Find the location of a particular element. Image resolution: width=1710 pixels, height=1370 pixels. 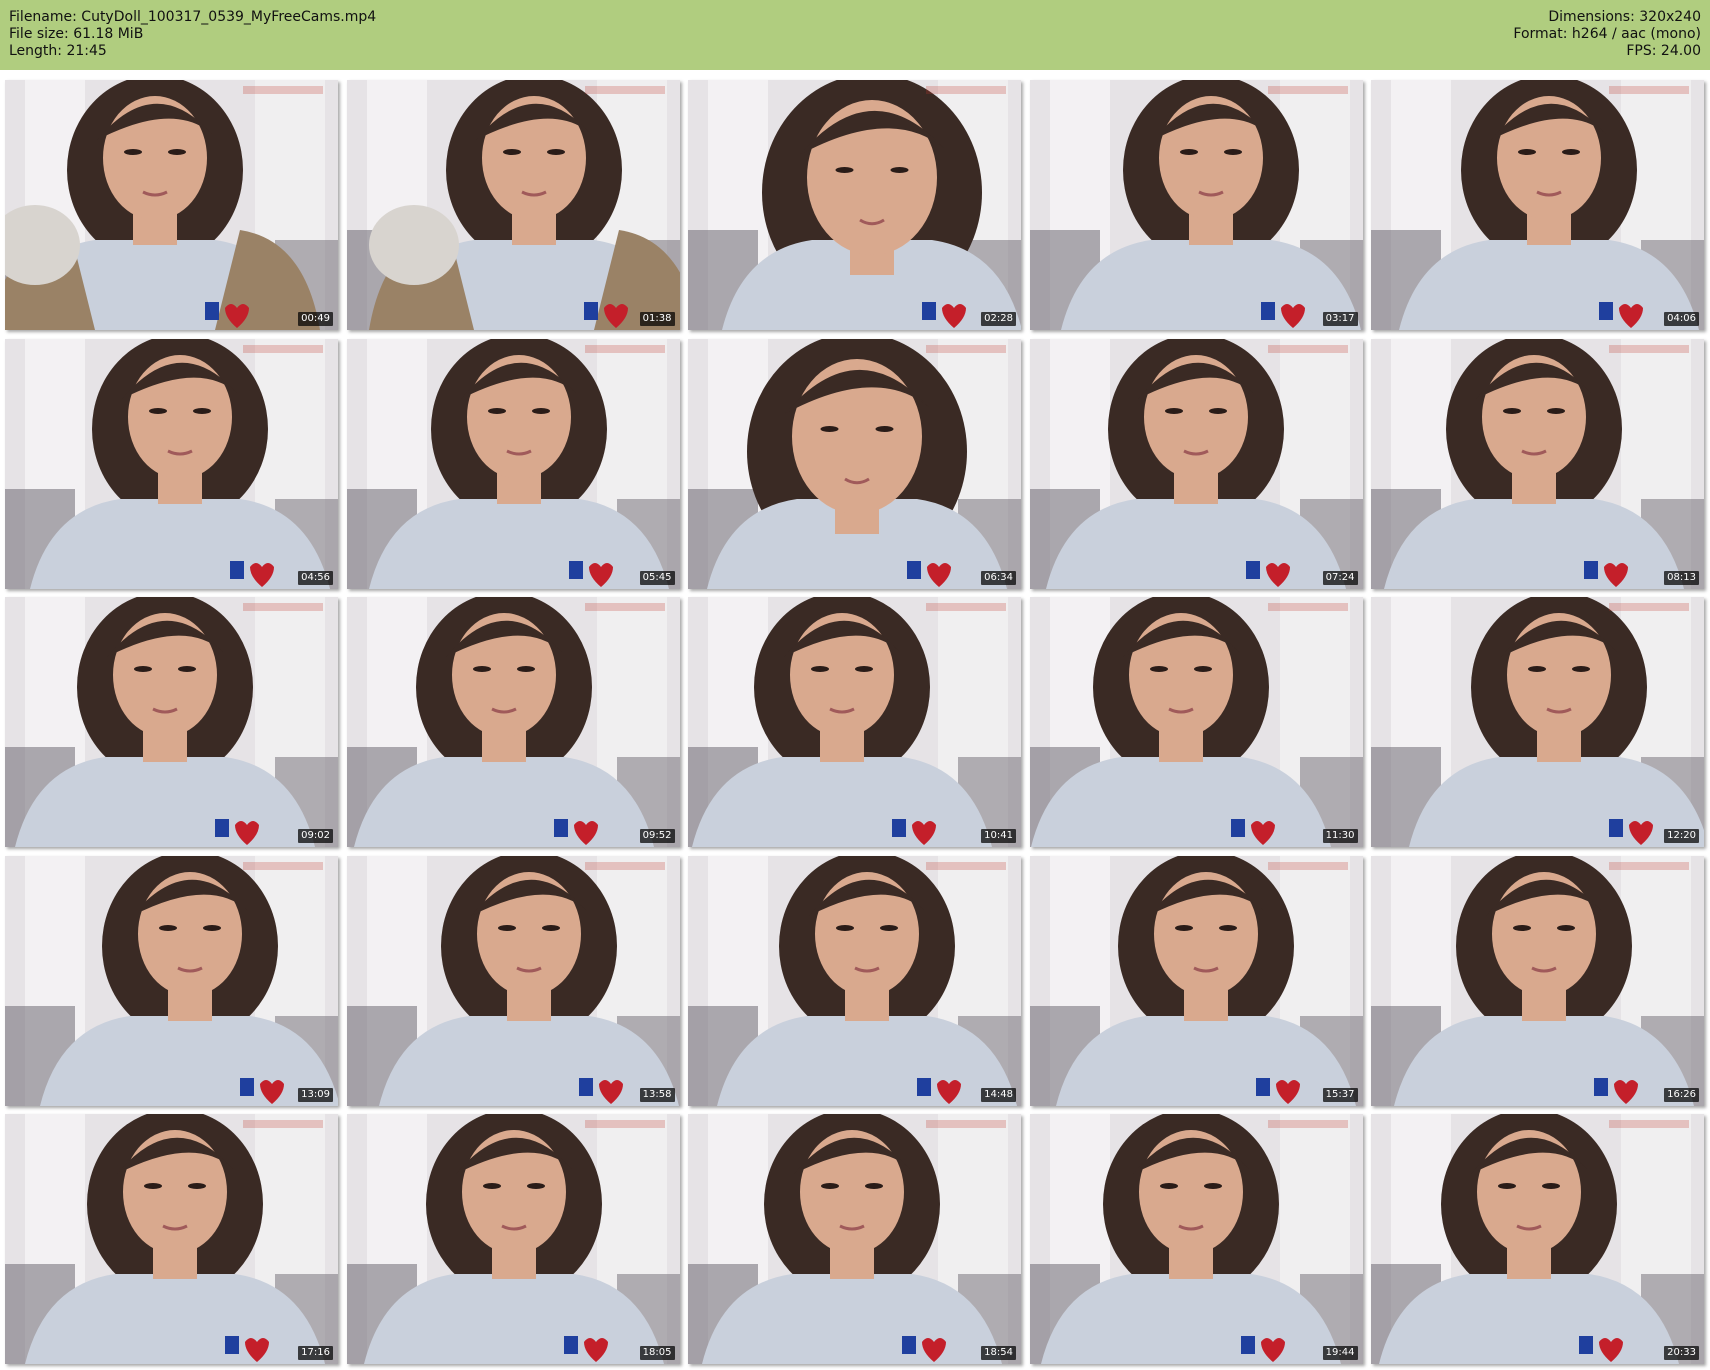

thumbnail-frame: 09:52 is located at coordinates (513, 722).